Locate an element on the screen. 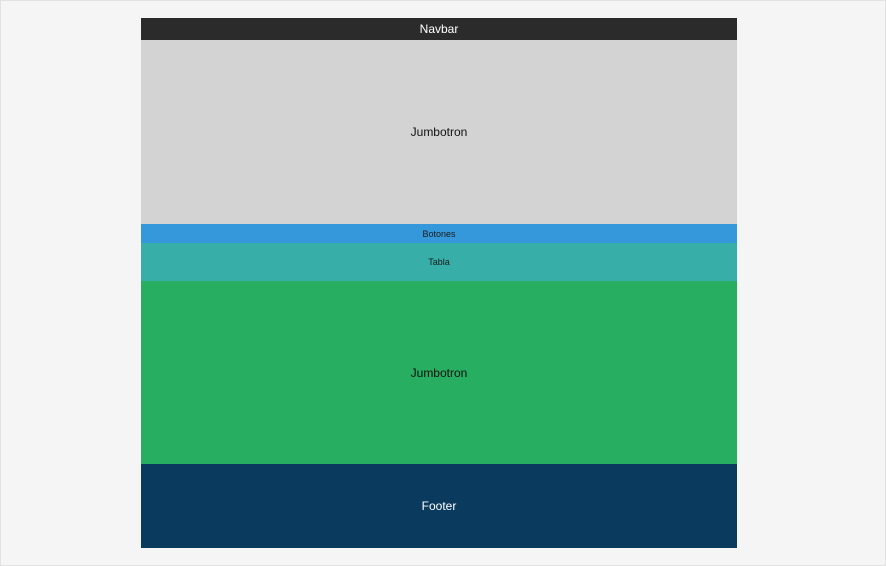 The height and width of the screenshot is (566, 886). navbar-block: Navbar is located at coordinates (439, 29).